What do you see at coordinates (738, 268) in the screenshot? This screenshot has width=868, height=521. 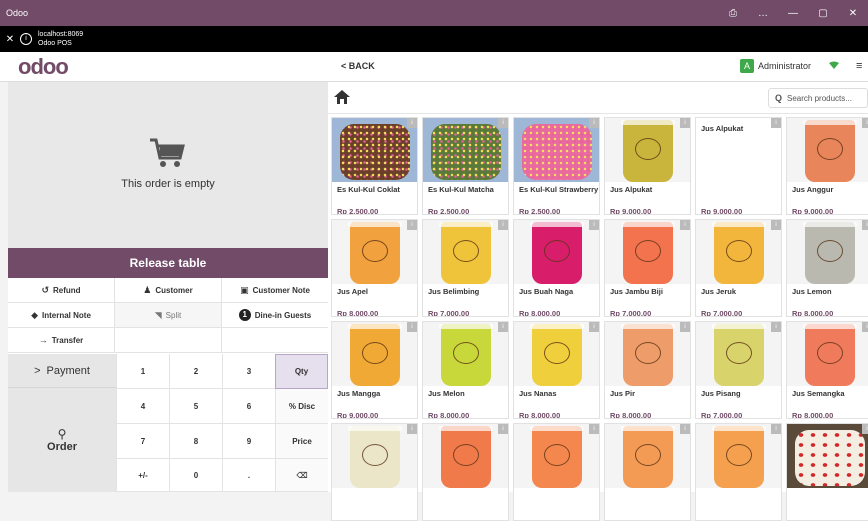 I see `product-card: i Jus Jeruk Rp 7,000.00` at bounding box center [738, 268].